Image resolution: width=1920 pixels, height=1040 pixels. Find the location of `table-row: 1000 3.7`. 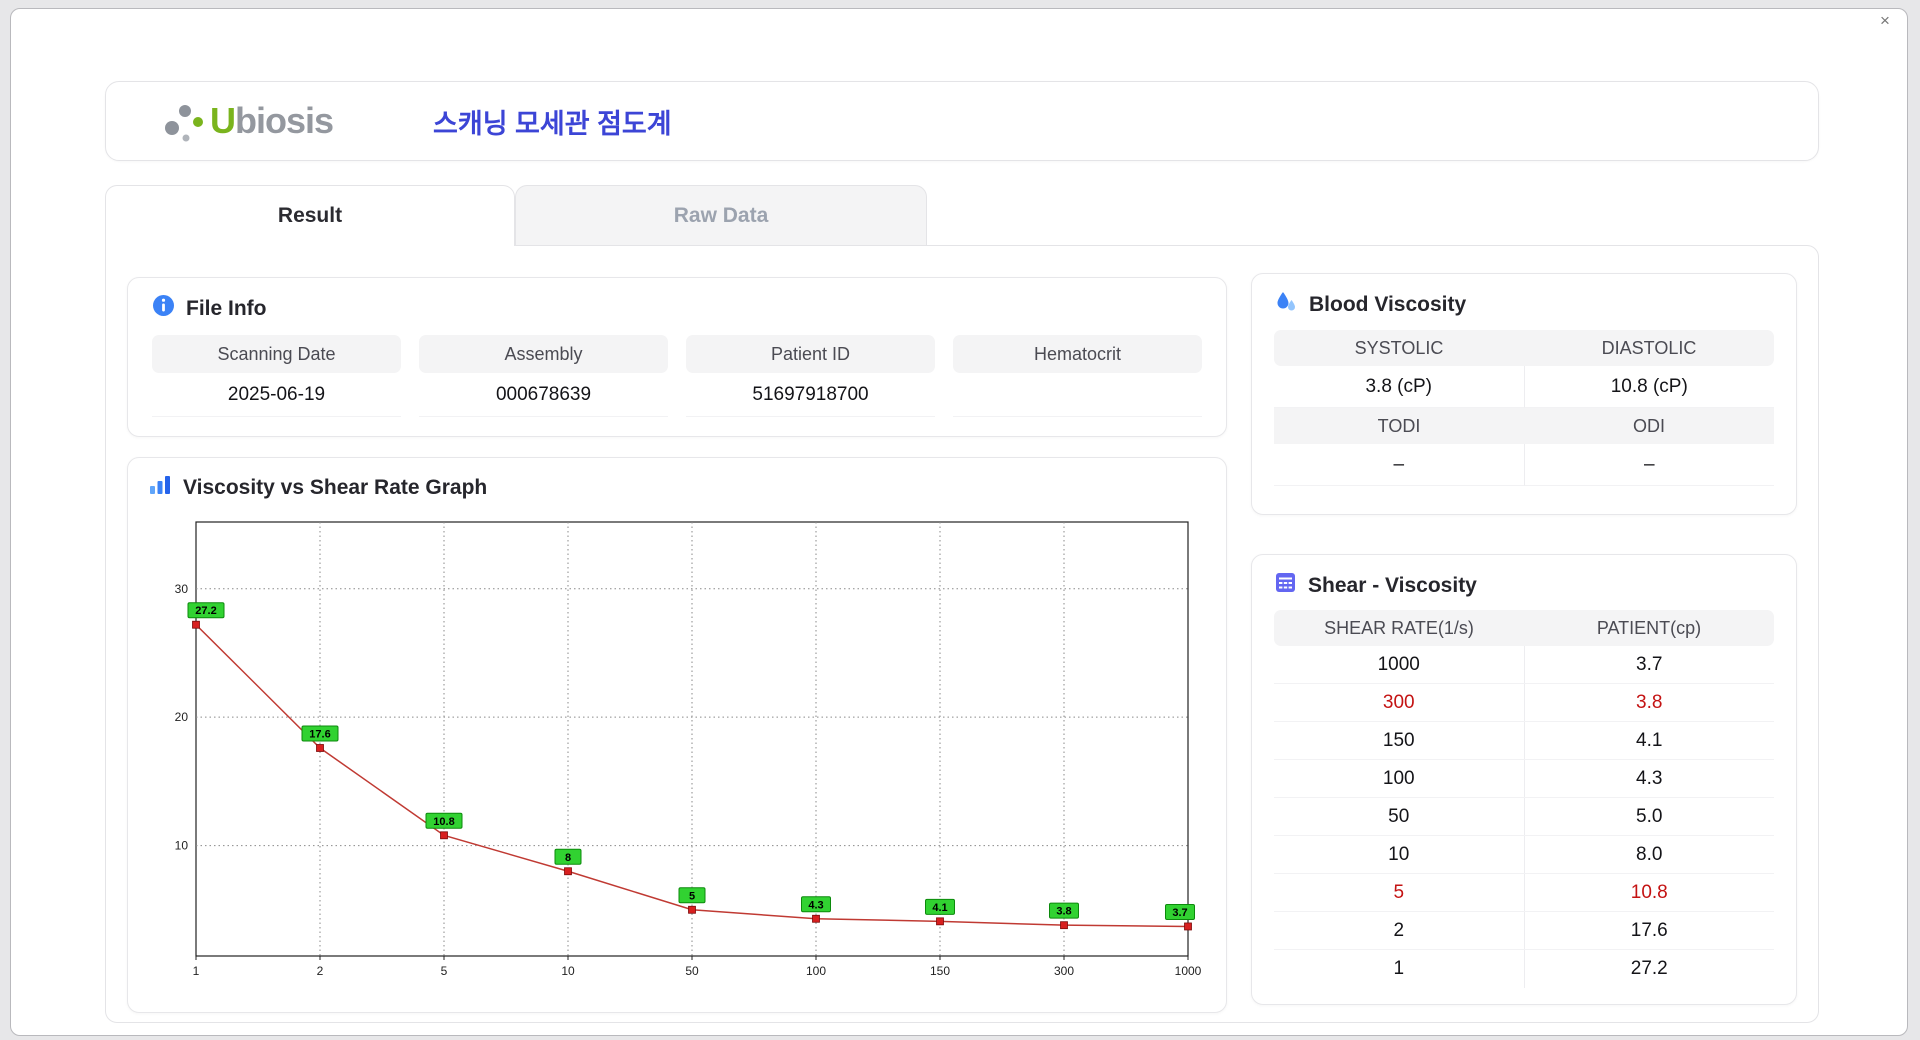

table-row: 1000 3.7 is located at coordinates (1524, 665).